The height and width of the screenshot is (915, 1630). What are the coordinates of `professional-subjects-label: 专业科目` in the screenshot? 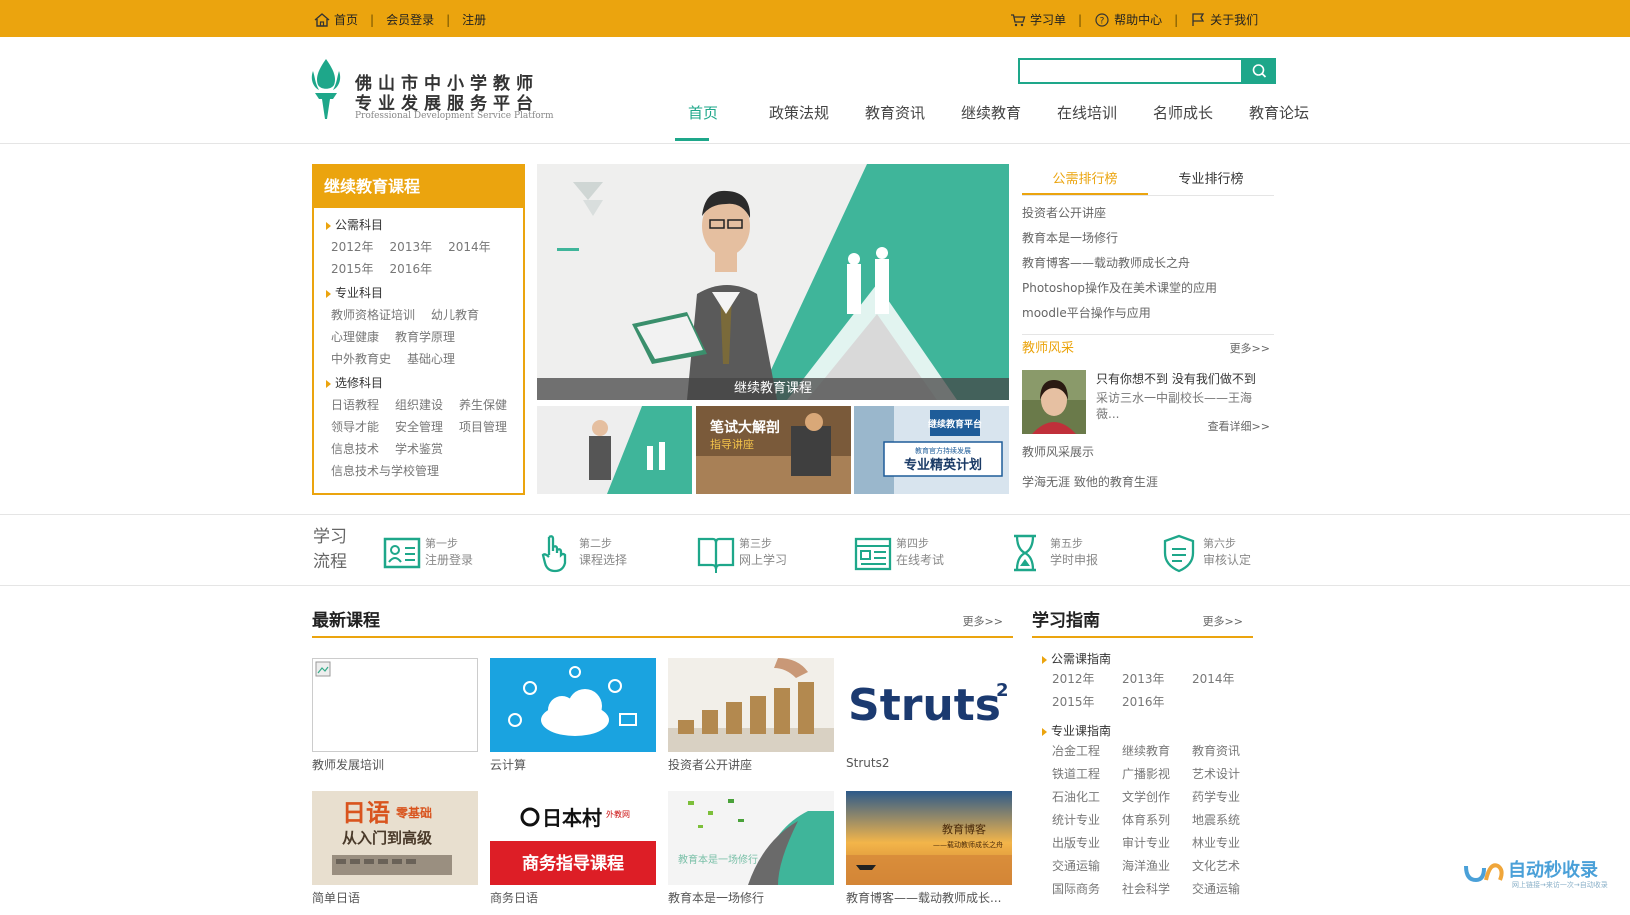 It's located at (424, 292).